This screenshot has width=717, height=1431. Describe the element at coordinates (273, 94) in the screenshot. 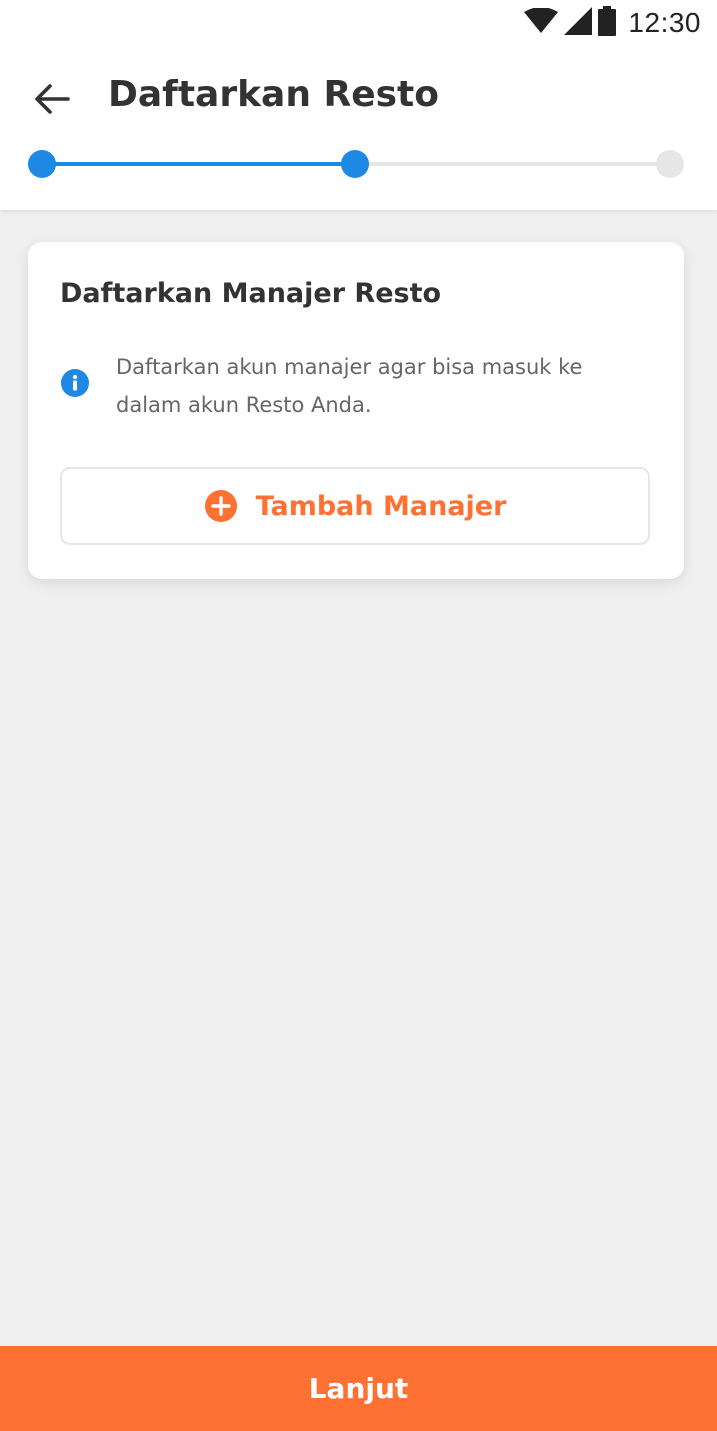

I see `page-title: Daftarkan Resto` at that location.